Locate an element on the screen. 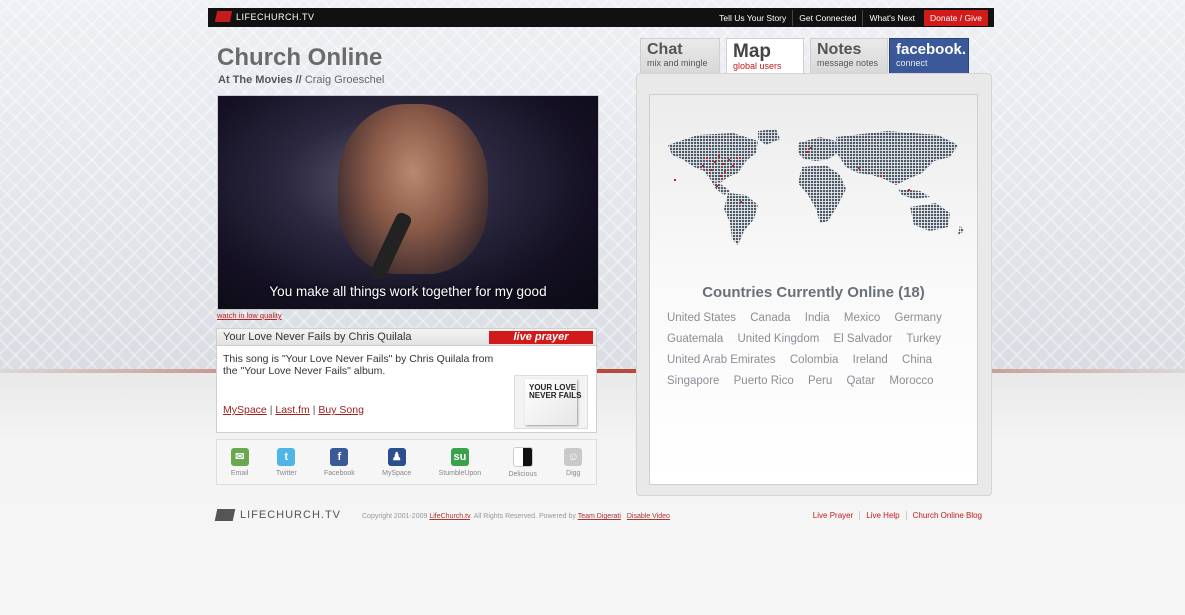 The height and width of the screenshot is (615, 1185). share-digg: ☺ Digg is located at coordinates (573, 462).